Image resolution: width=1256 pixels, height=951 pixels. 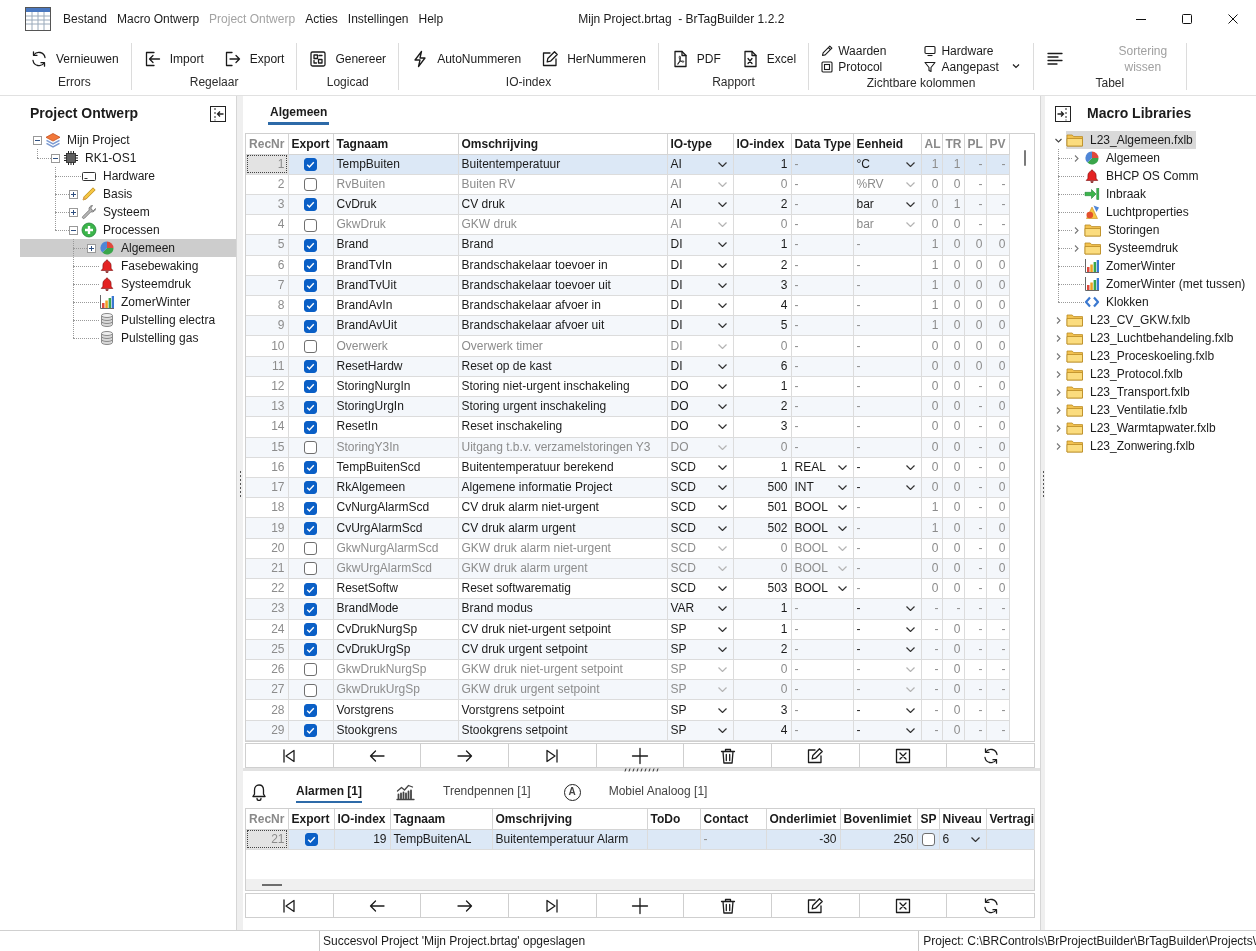 I want to click on ribbon-button: Genereer, so click(x=348, y=58).